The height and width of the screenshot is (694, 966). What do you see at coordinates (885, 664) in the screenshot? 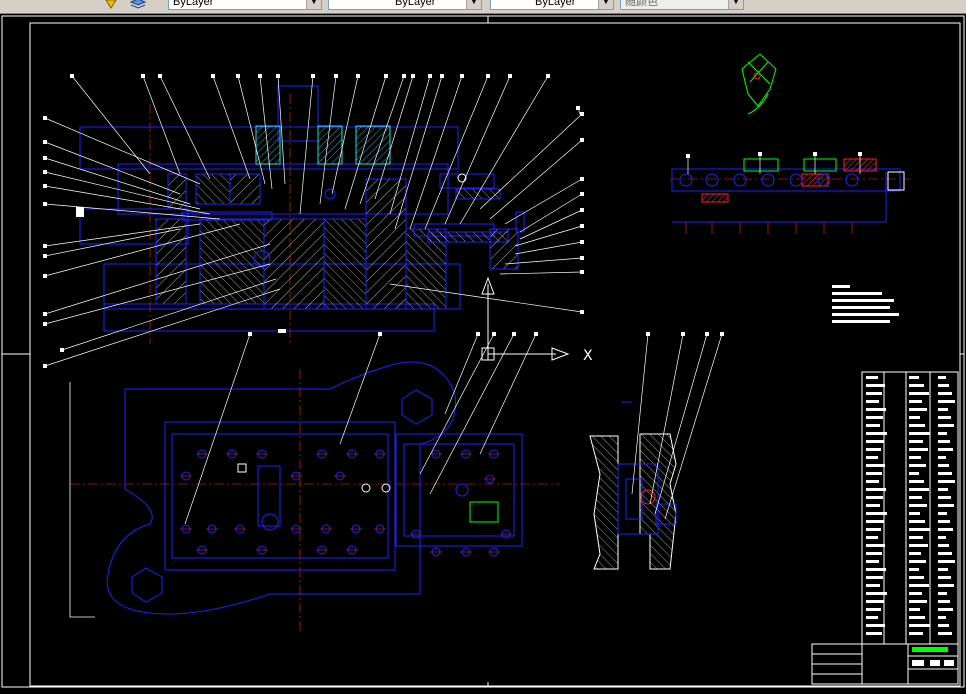
I see `title-block` at bounding box center [885, 664].